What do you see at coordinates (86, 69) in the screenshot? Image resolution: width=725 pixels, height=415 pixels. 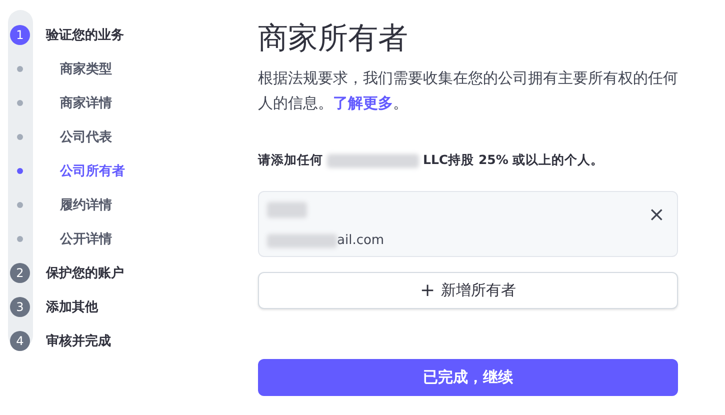 I see `substep-label: 商家类型` at bounding box center [86, 69].